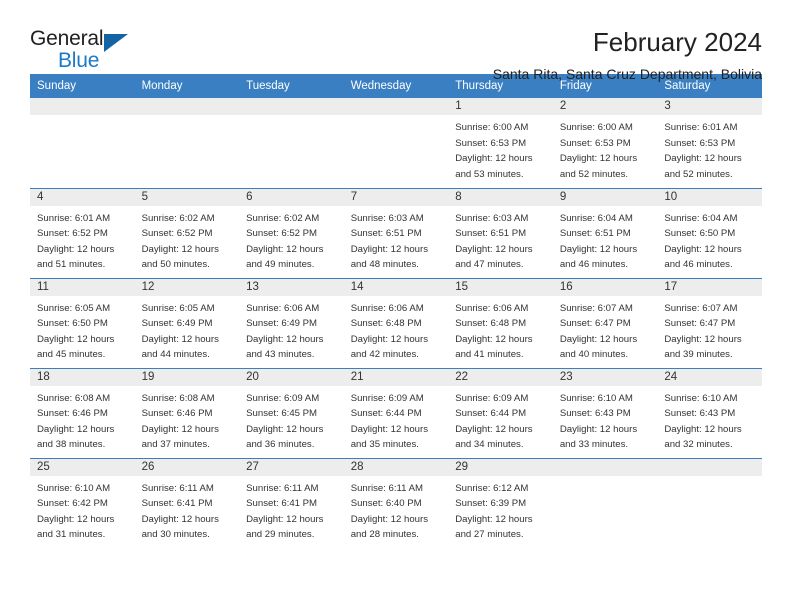 Image resolution: width=792 pixels, height=612 pixels. Describe the element at coordinates (598, 166) in the screenshot. I see `daylight-text: Daylight: 12 hours and 52 minutes.` at that location.